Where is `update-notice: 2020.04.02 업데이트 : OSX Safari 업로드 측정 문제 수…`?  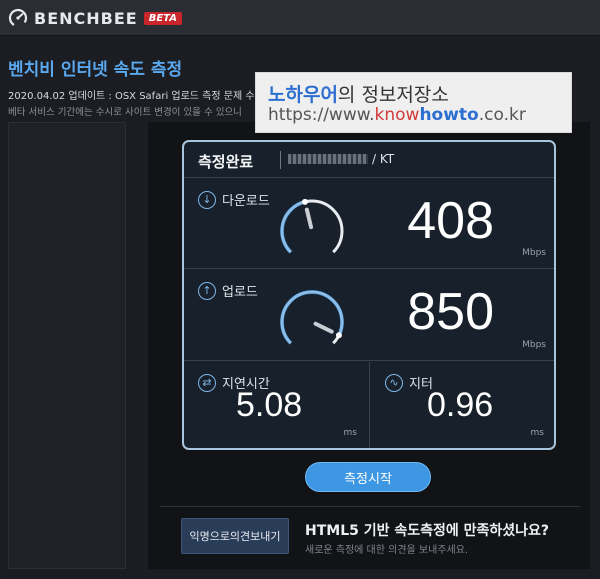
update-notice: 2020.04.02 업데이트 : OSX Safari 업로드 측정 문제 수… is located at coordinates (136, 96).